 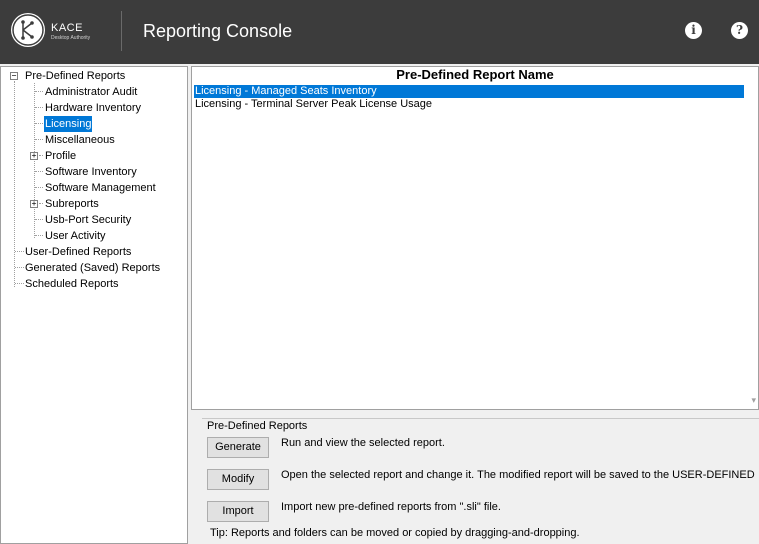 I want to click on tree-item-subreports: Subreports, so click(x=72, y=204).